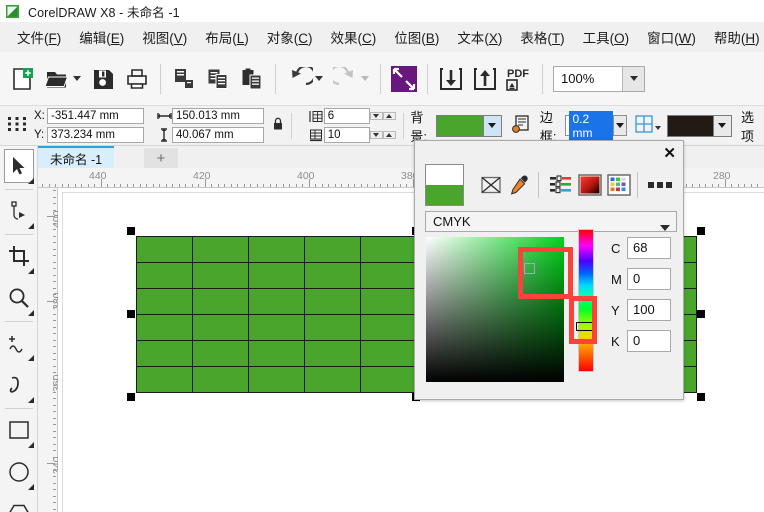  What do you see at coordinates (346, 135) in the screenshot?
I see `columns-input: 10` at bounding box center [346, 135].